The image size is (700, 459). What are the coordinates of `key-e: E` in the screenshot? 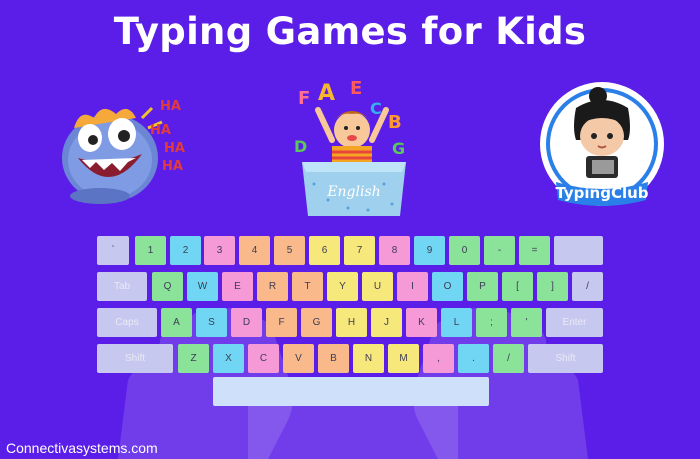 It's located at (237, 286).